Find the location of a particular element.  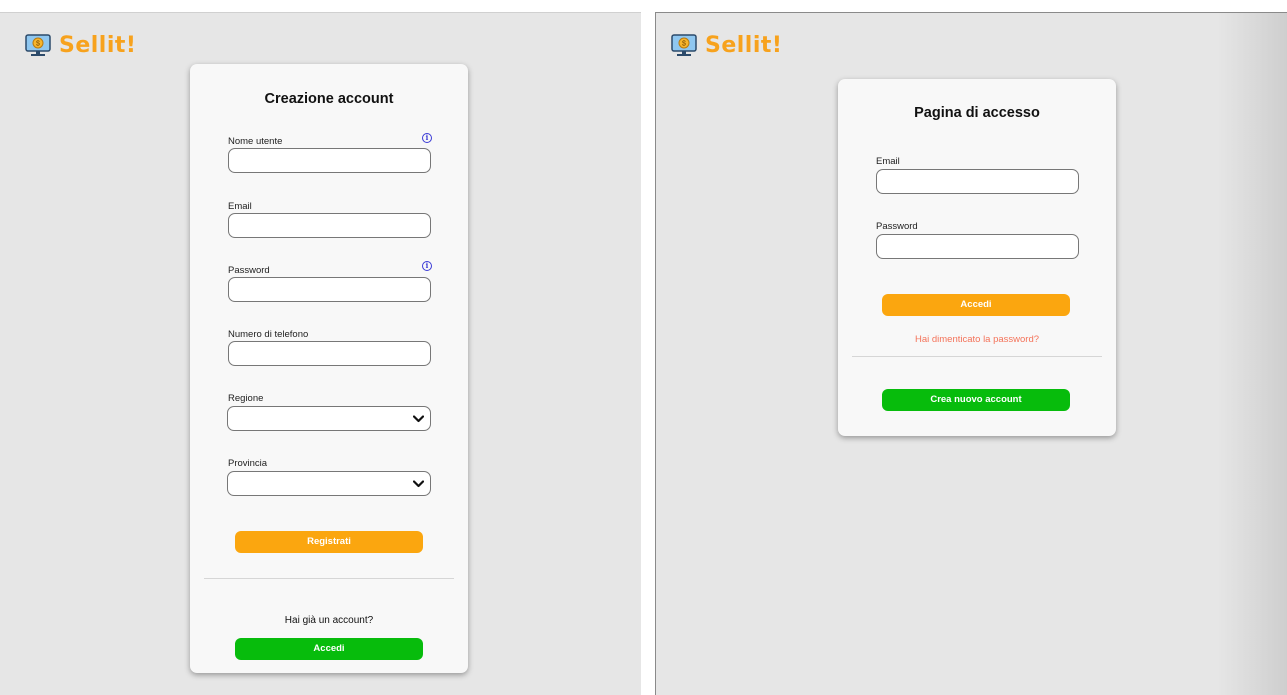

region-label: Regione is located at coordinates (246, 398).